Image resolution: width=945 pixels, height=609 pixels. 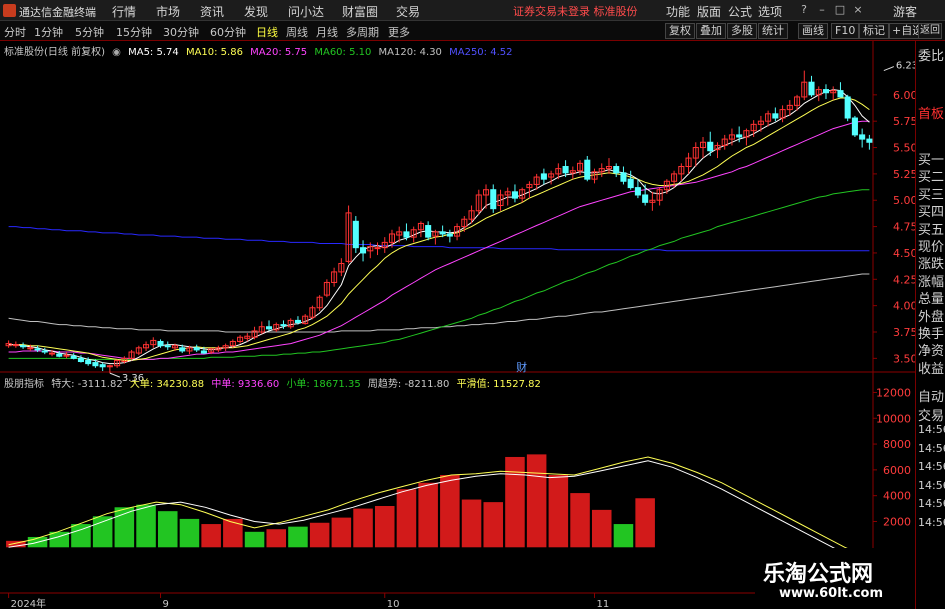 I want to click on help-icon: ?, so click(x=804, y=10).